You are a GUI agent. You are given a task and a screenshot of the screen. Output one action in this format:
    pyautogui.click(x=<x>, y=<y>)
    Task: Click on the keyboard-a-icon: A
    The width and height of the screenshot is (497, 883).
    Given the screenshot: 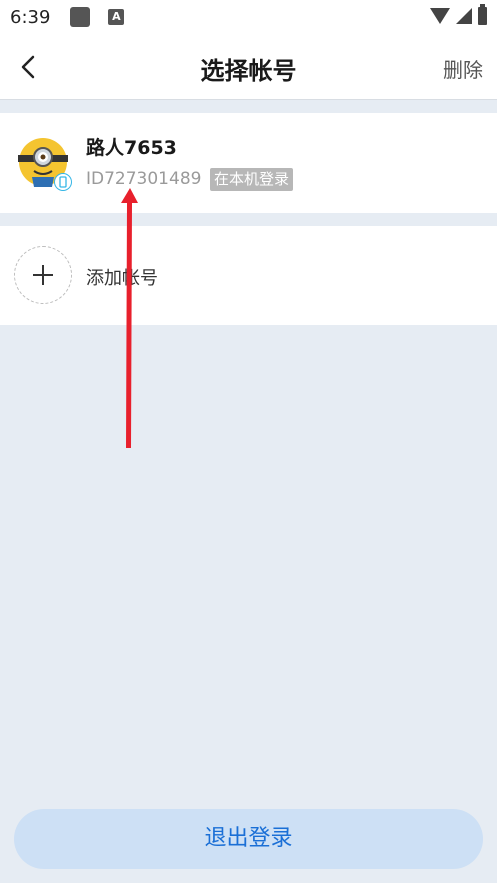 What is the action you would take?
    pyautogui.click(x=116, y=17)
    